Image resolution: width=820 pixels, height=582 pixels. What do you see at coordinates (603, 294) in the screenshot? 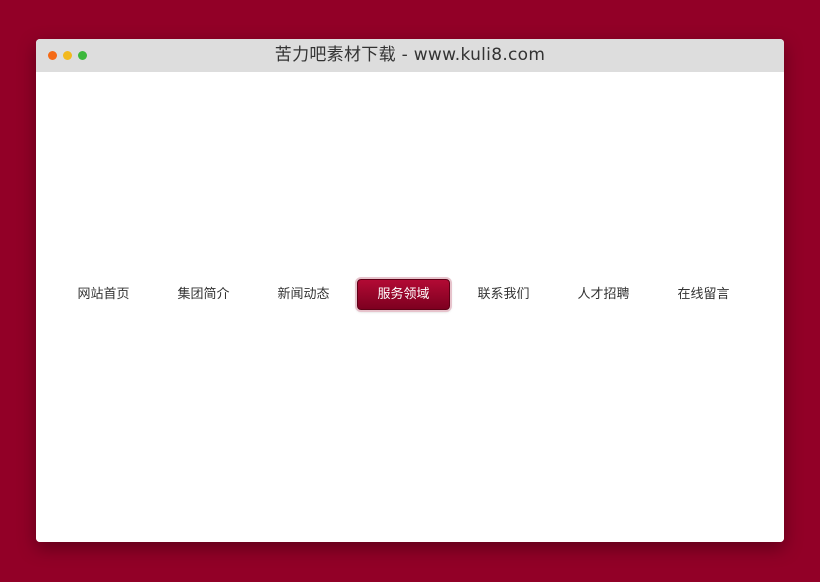
I see `nav-item-careers: 人才招聘` at bounding box center [603, 294].